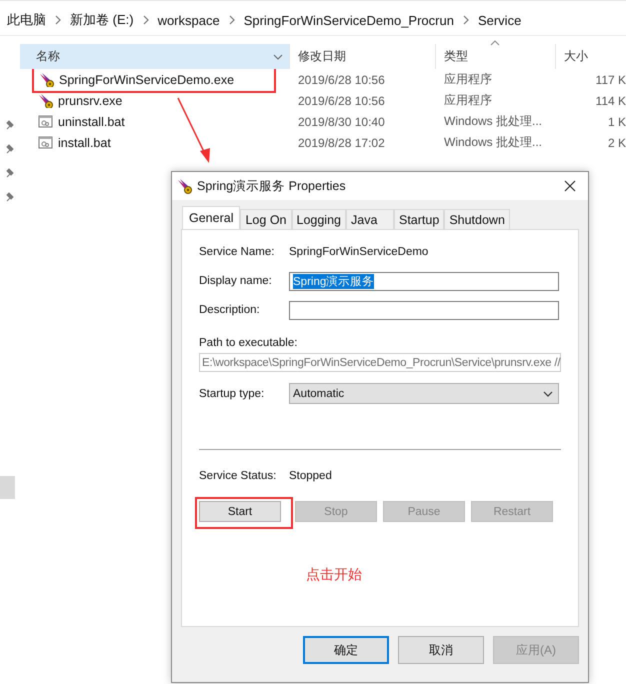 The width and height of the screenshot is (626, 684). I want to click on breadcrumb-item: Service, so click(500, 20).